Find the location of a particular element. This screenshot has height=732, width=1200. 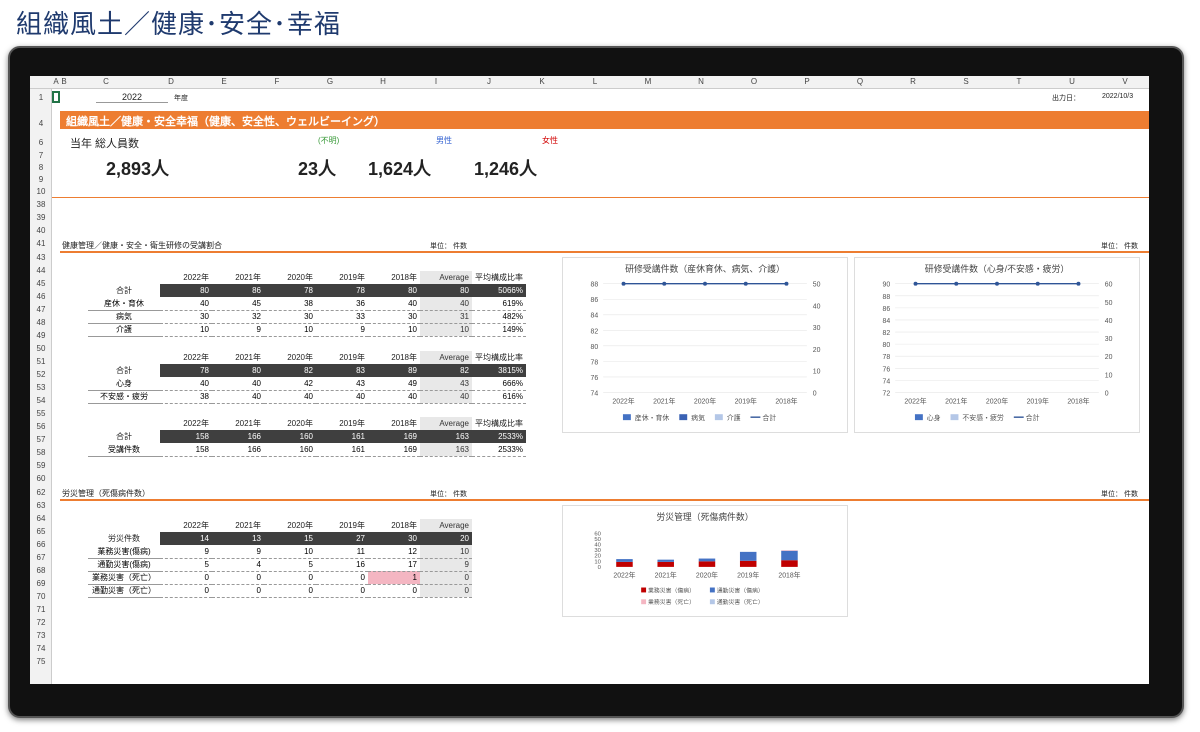

table-cell: 160 is located at coordinates (290, 450).